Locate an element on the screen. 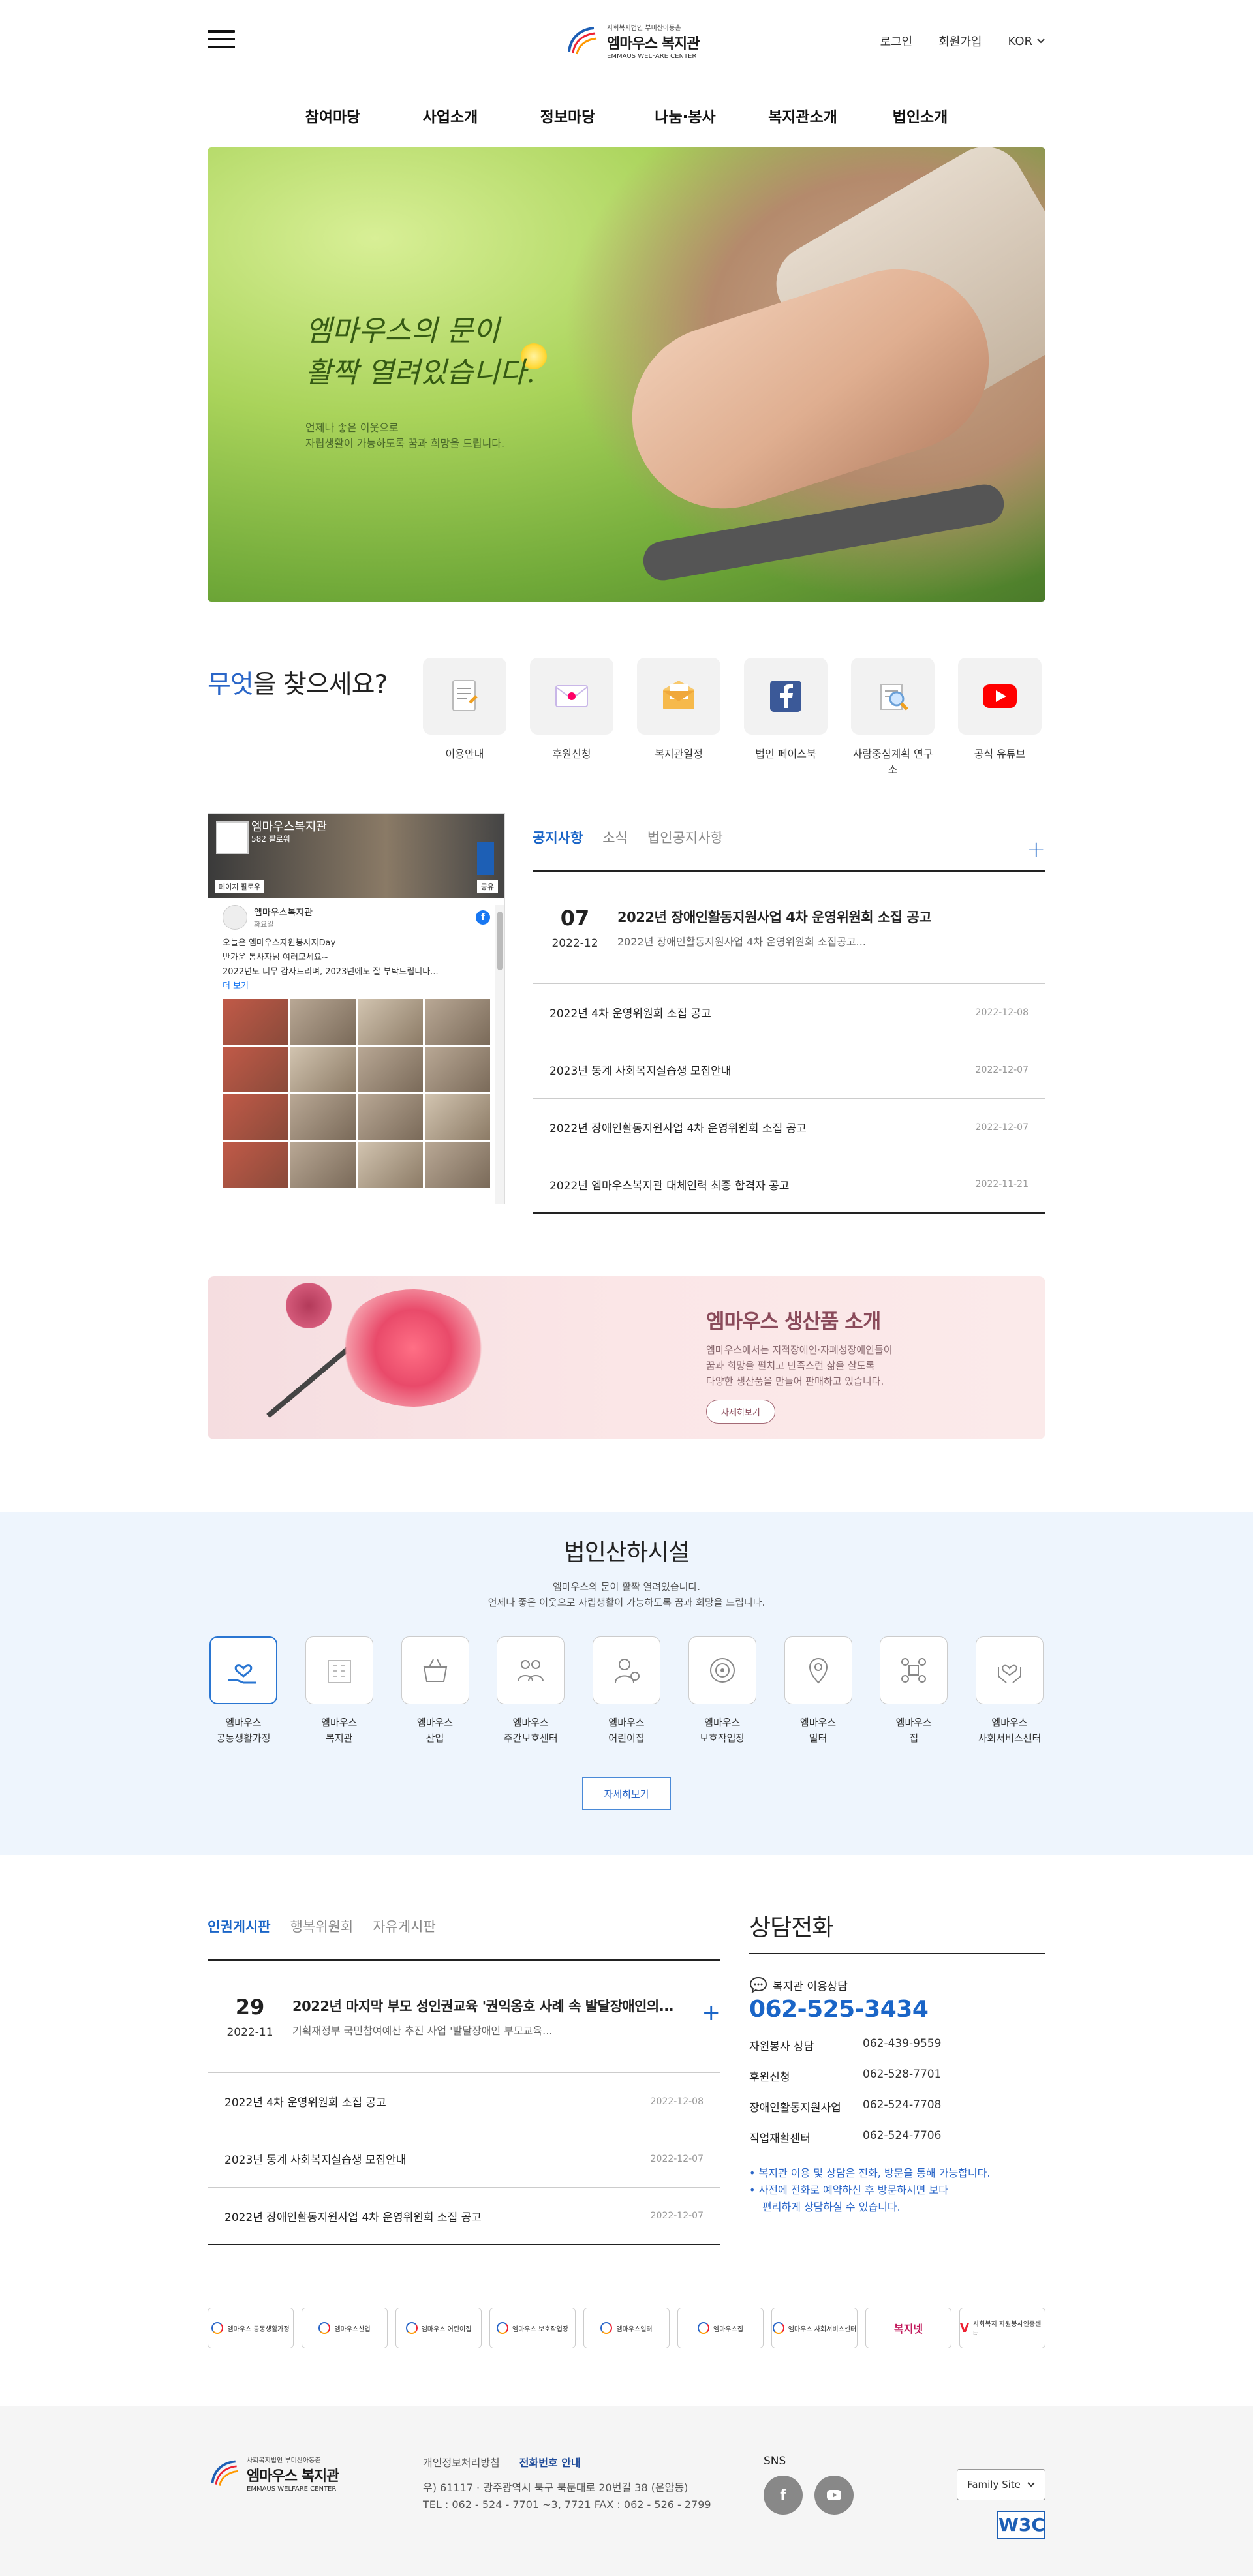 Image resolution: width=1253 pixels, height=2576 pixels. scrollbar is located at coordinates (499, 1054).